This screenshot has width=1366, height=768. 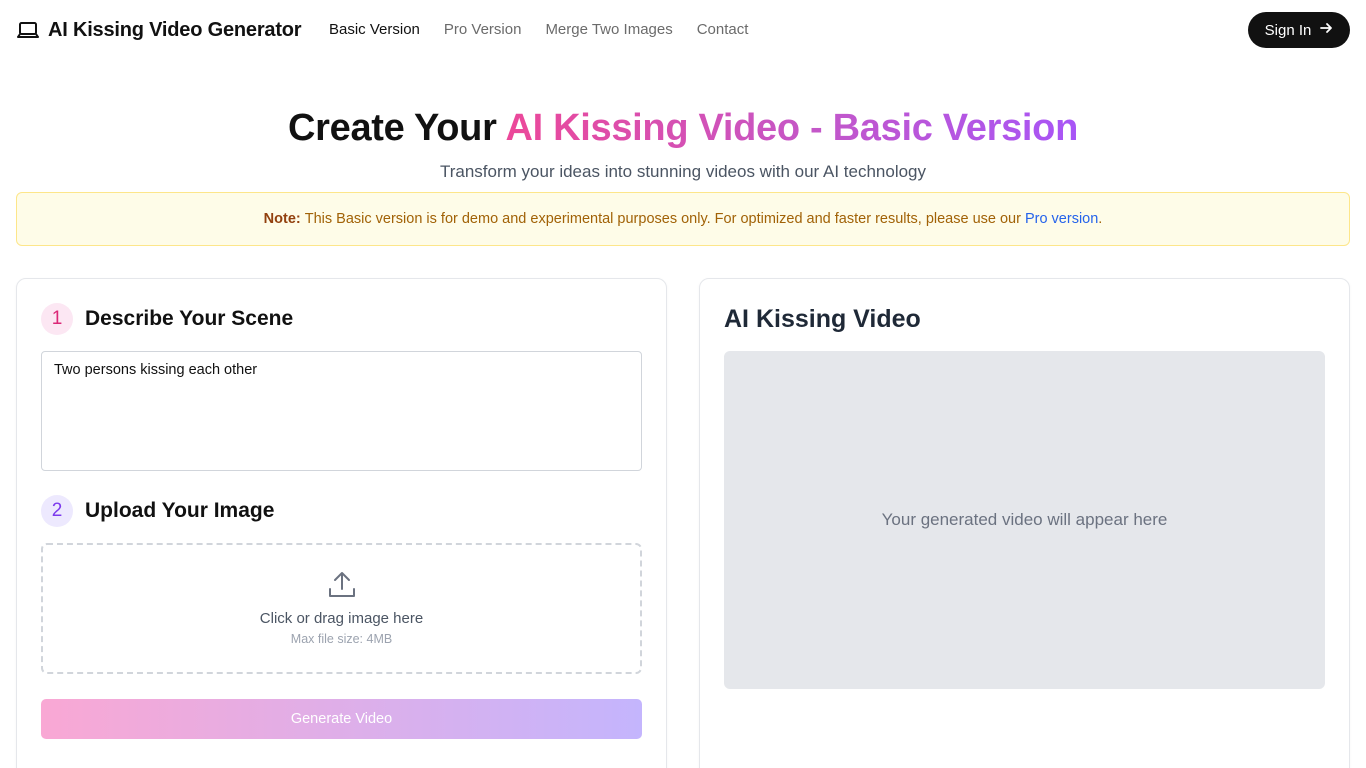 I want to click on step-number-1: 1, so click(x=57, y=319).